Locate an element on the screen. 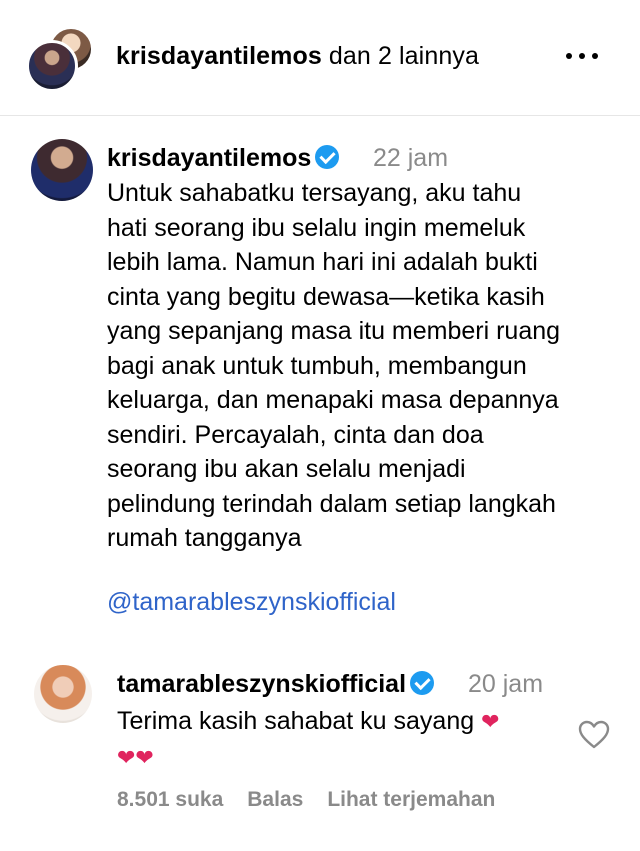 This screenshot has width=640, height=851. header-username: krisdayantilemos is located at coordinates (219, 56).